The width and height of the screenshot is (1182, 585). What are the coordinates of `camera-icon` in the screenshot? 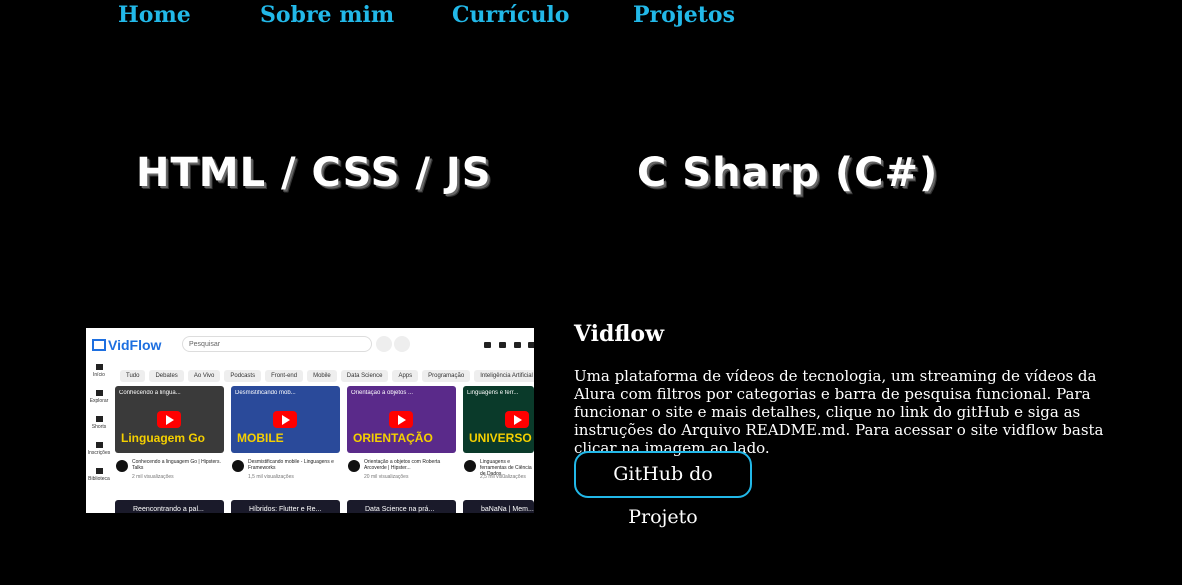 It's located at (487, 345).